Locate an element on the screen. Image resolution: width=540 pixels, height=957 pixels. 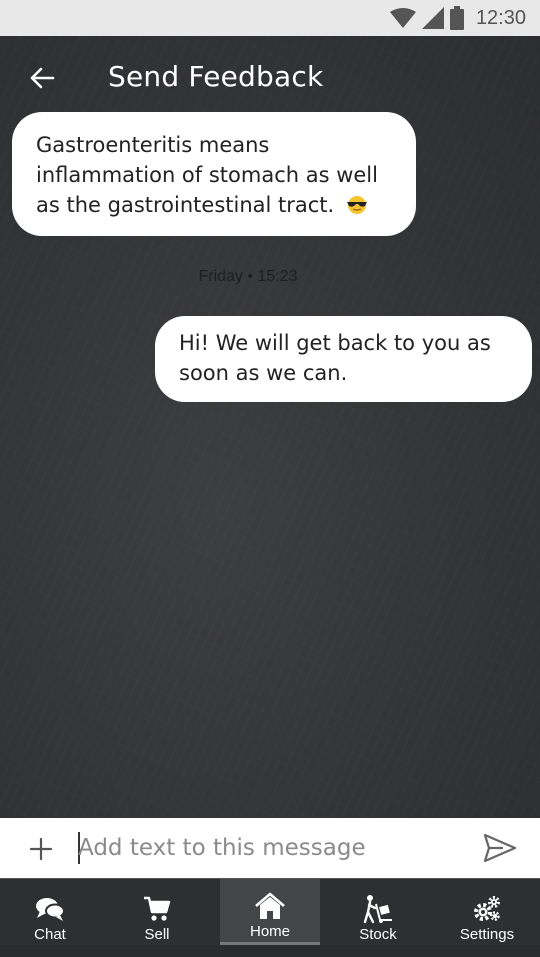
bottom-navigation: Chat Sell Home Stock Settings is located at coordinates (270, 917).